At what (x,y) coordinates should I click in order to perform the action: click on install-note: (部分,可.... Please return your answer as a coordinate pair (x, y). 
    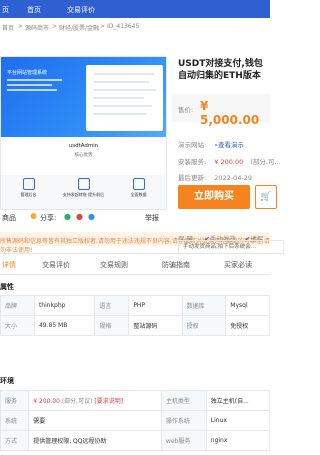
    Looking at the image, I should click on (265, 162).